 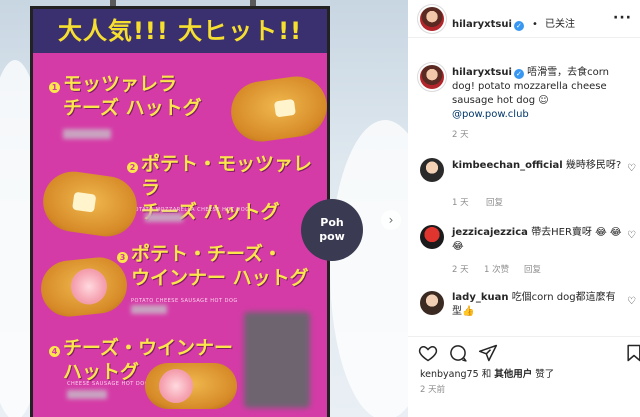 I want to click on share-paper-plane-icon, so click(x=488, y=353).